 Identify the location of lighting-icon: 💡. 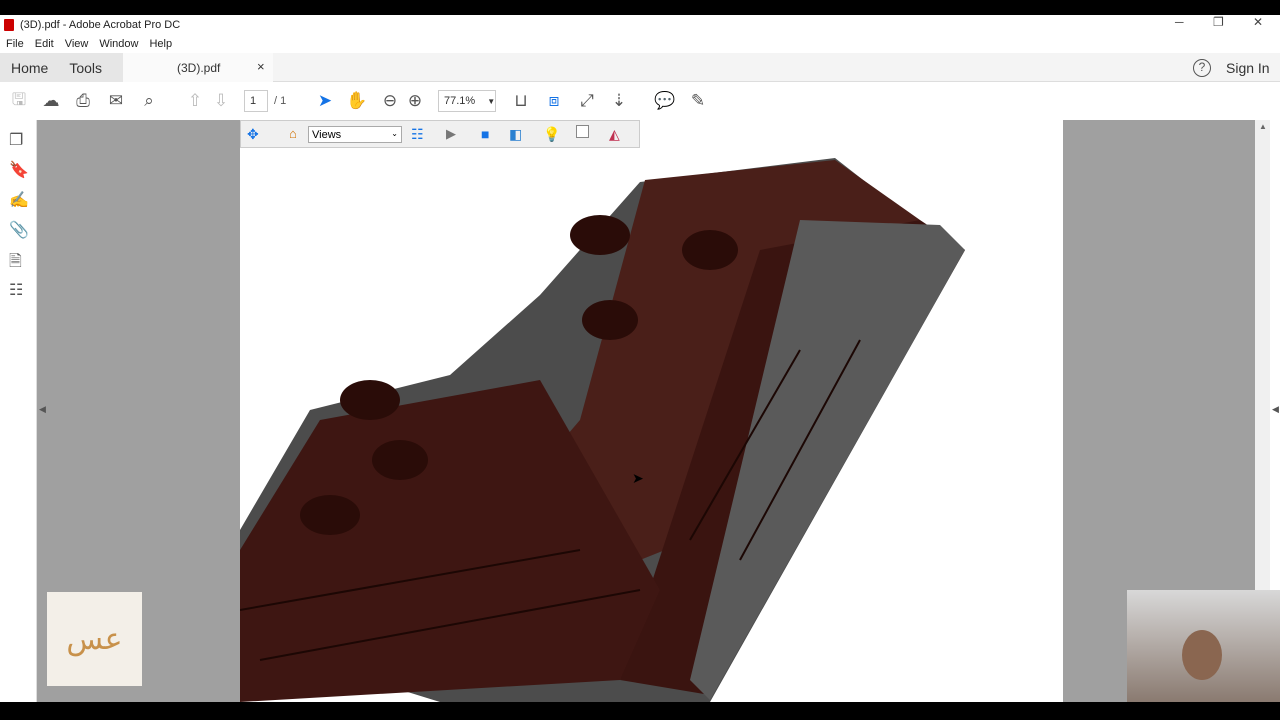
(551, 134).